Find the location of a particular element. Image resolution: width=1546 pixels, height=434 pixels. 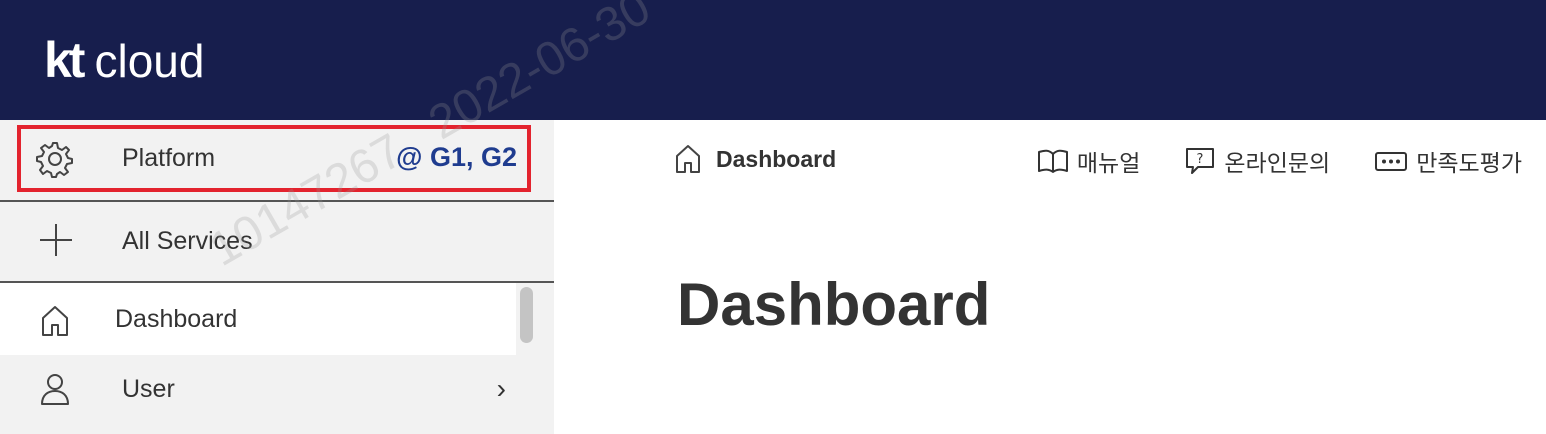

nav-list: Dashboard User › is located at coordinates (277, 358).